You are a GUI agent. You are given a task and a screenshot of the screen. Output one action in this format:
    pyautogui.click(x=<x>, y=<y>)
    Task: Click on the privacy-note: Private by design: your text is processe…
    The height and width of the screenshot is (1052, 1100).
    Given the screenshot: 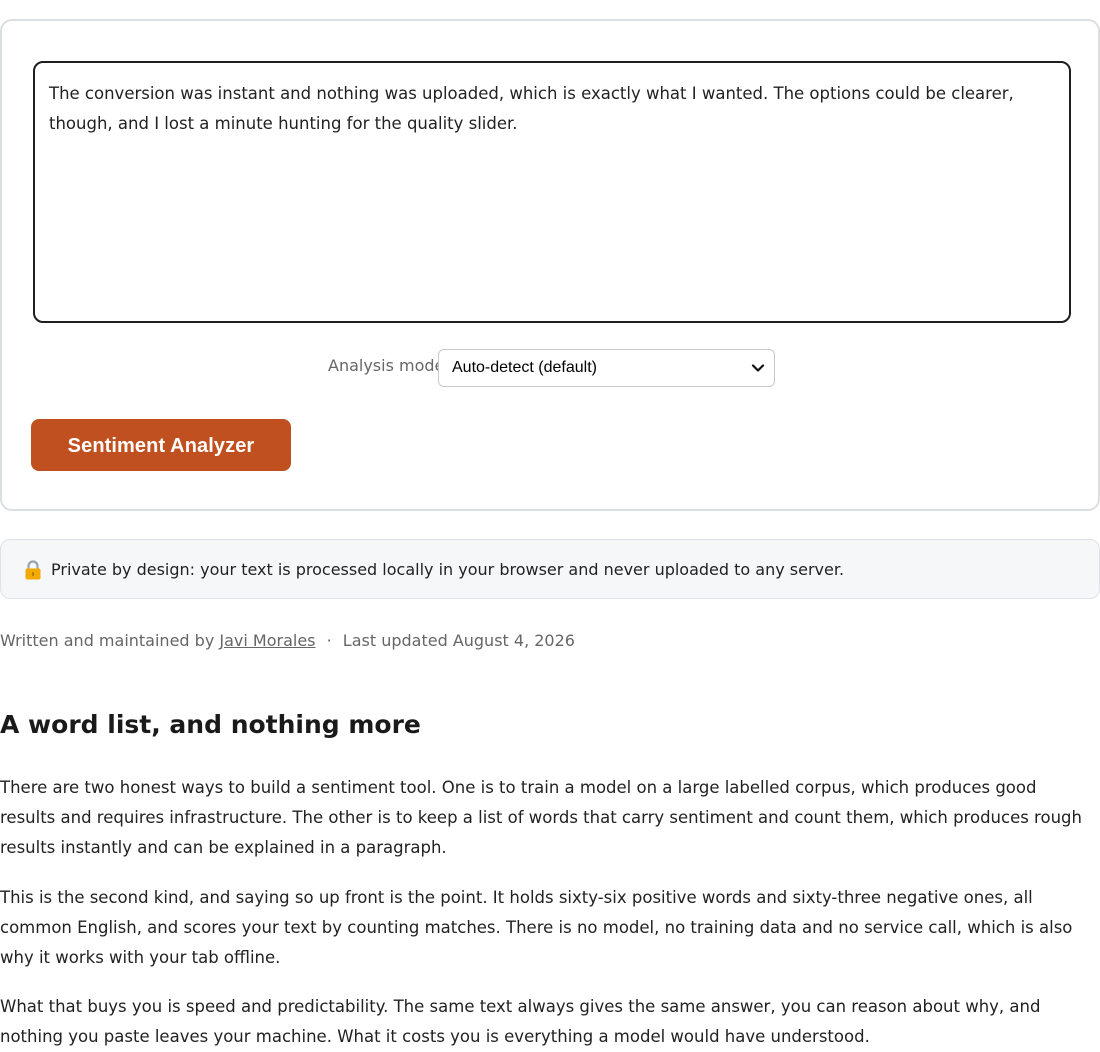 What is the action you would take?
    pyautogui.click(x=550, y=569)
    